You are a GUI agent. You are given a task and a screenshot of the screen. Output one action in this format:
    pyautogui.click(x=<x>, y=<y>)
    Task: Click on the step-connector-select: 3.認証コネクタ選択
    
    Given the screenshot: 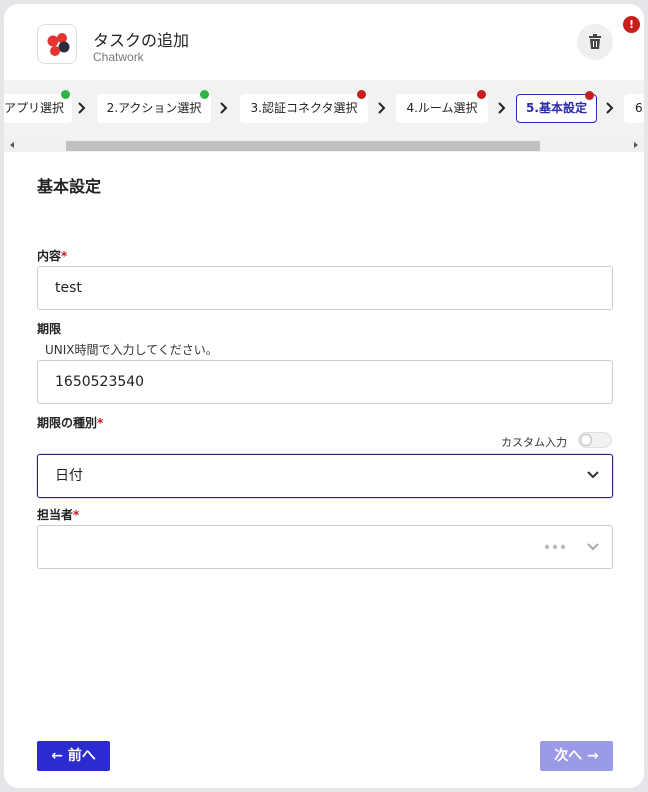 What is the action you would take?
    pyautogui.click(x=304, y=106)
    